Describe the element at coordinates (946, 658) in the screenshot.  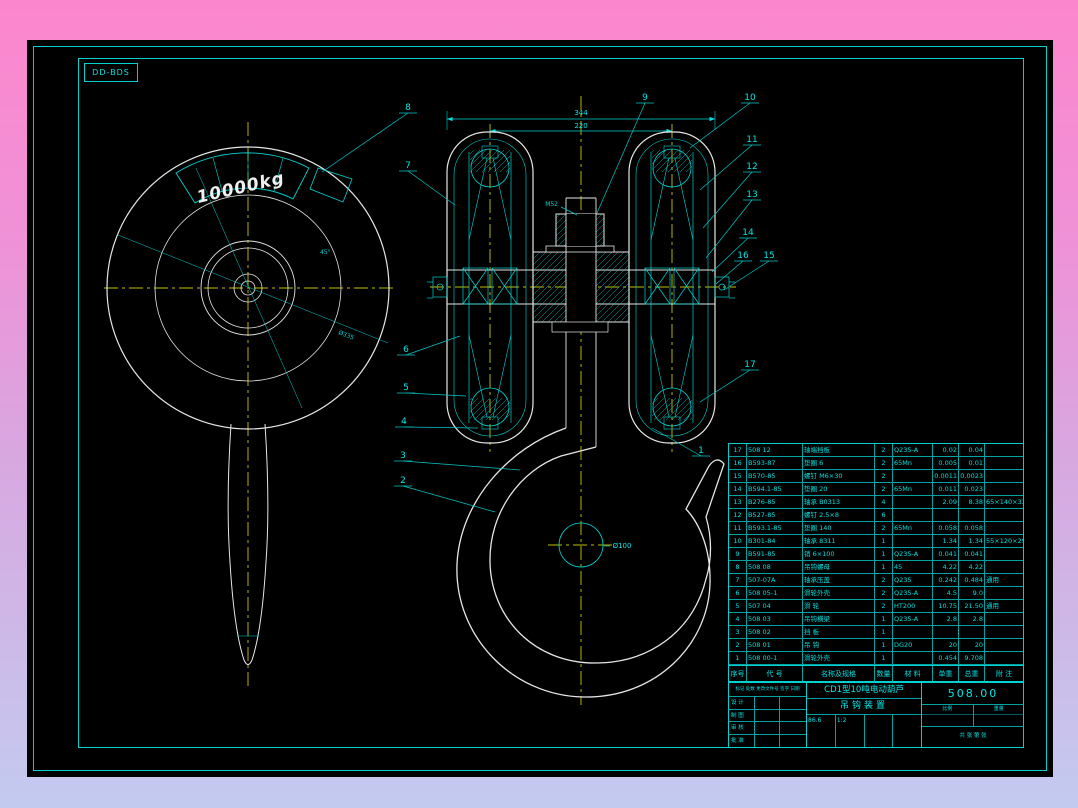
I see `parts-cell: 0.454` at that location.